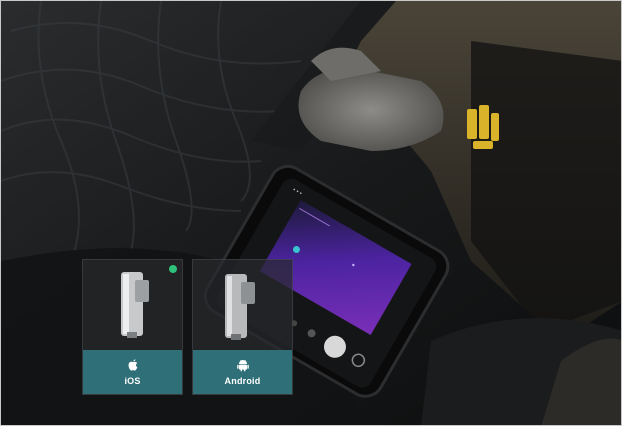  Describe the element at coordinates (132, 365) in the screenshot. I see `apple-icon` at that location.